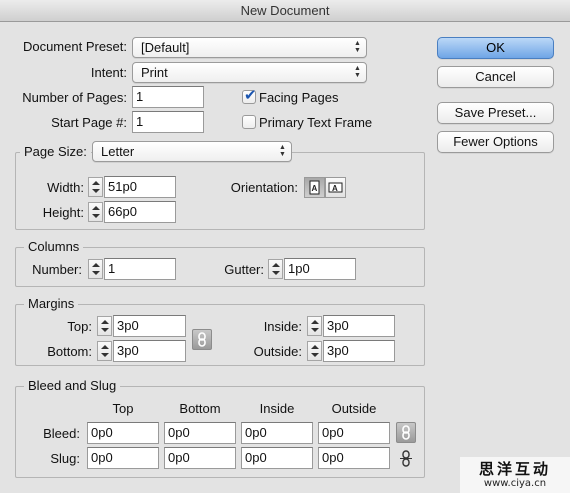 The height and width of the screenshot is (493, 570). I want to click on width-stepper, so click(95, 187).